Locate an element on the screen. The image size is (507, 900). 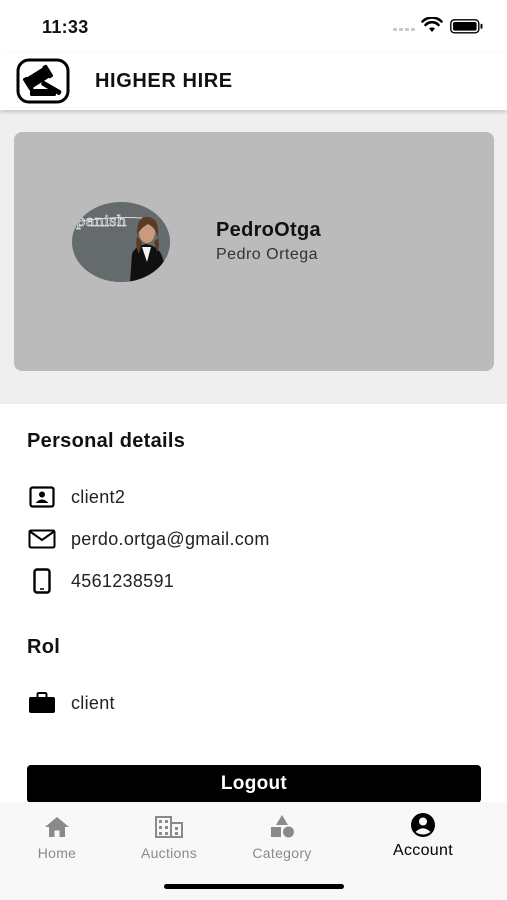
detail-row-email: perdo.ortga@gmail.com is located at coordinates (148, 539).